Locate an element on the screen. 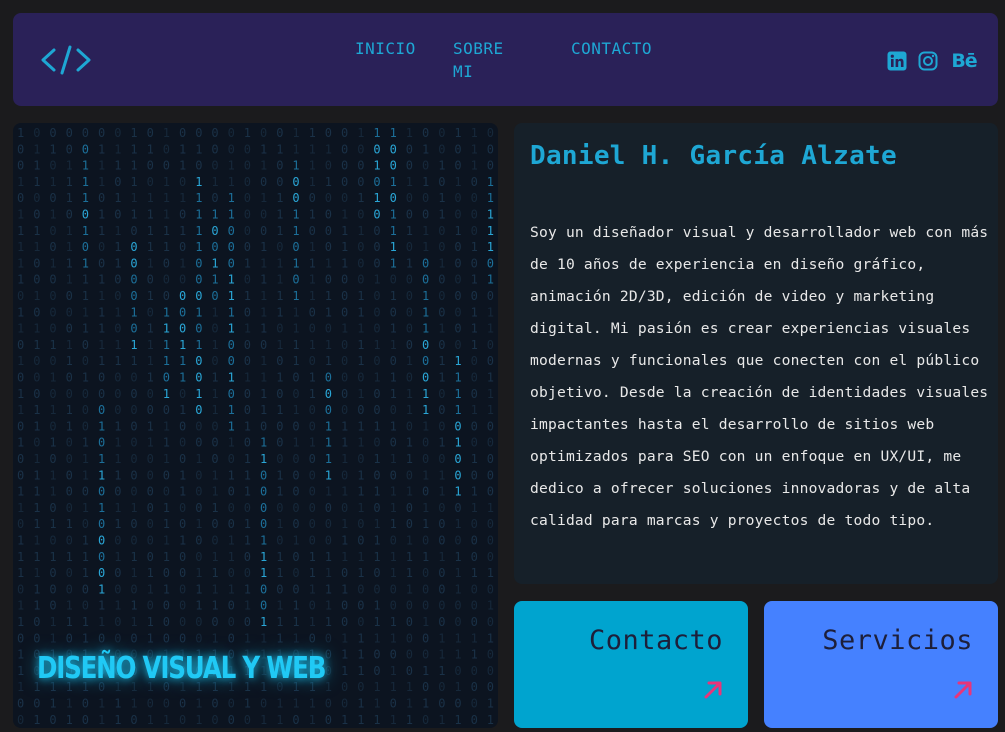 This screenshot has height=732, width=1005. nav-contacto: CONTACTO is located at coordinates (611, 60).